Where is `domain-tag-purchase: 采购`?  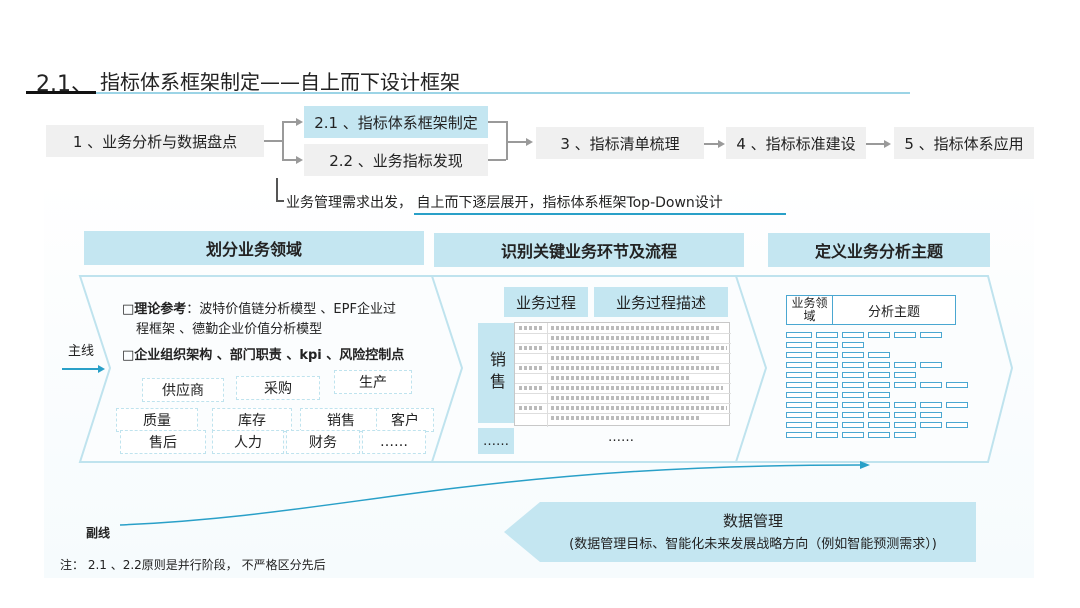 domain-tag-purchase: 采购 is located at coordinates (278, 388).